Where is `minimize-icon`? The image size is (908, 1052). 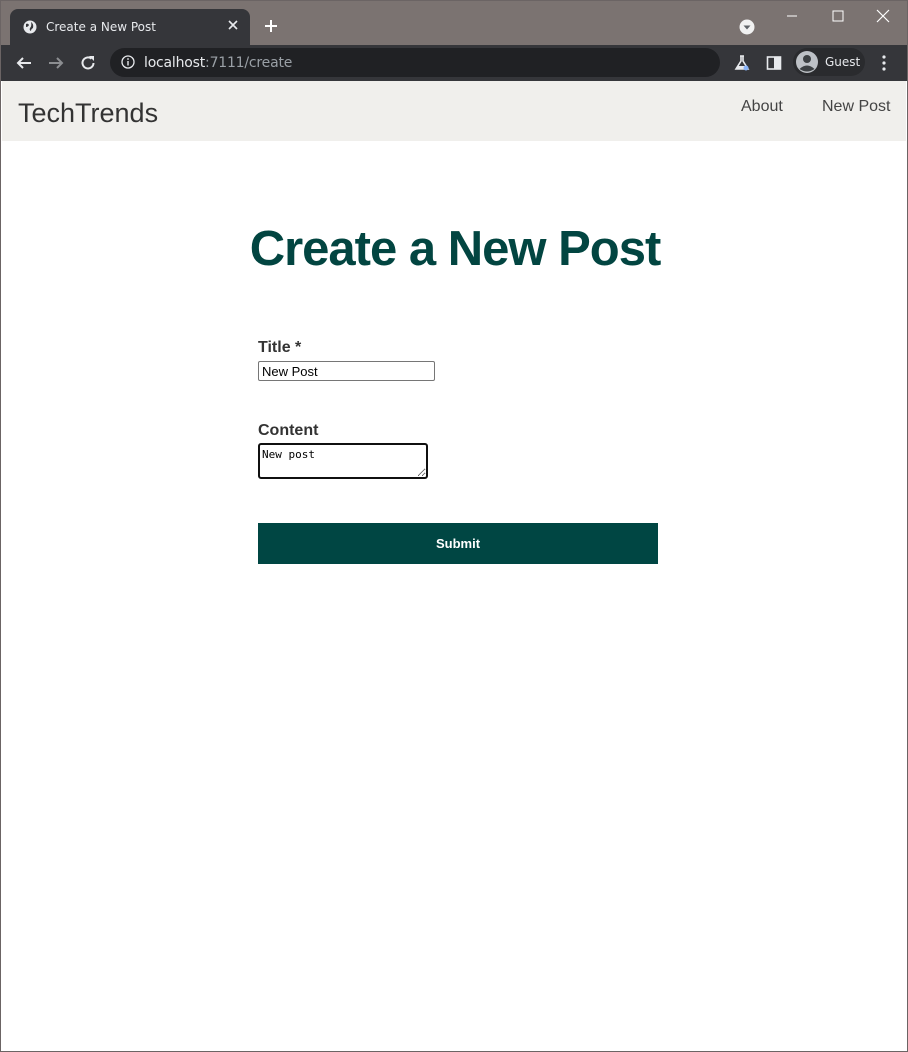
minimize-icon is located at coordinates (792, 16).